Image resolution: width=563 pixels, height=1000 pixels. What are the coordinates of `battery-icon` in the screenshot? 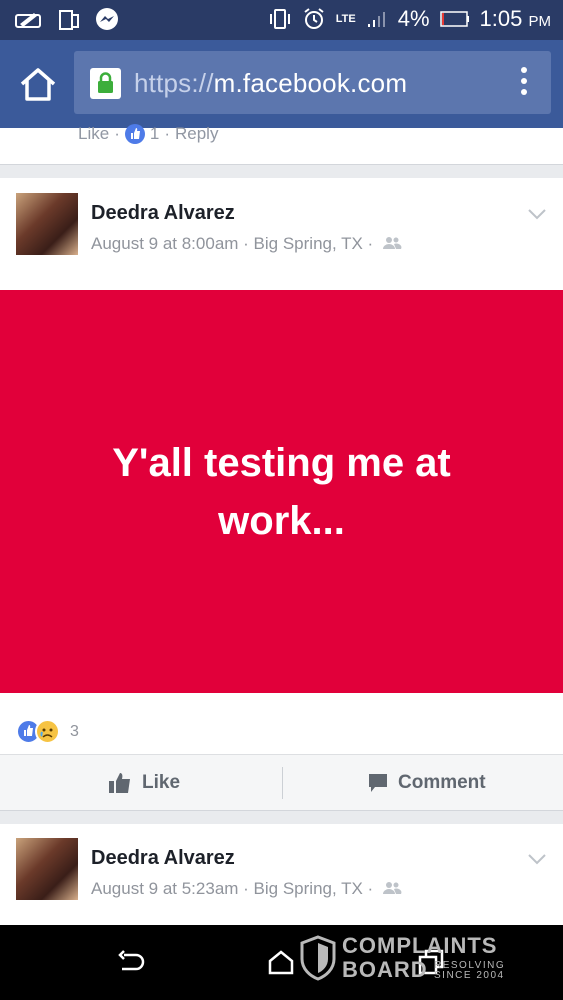 It's located at (454, 19).